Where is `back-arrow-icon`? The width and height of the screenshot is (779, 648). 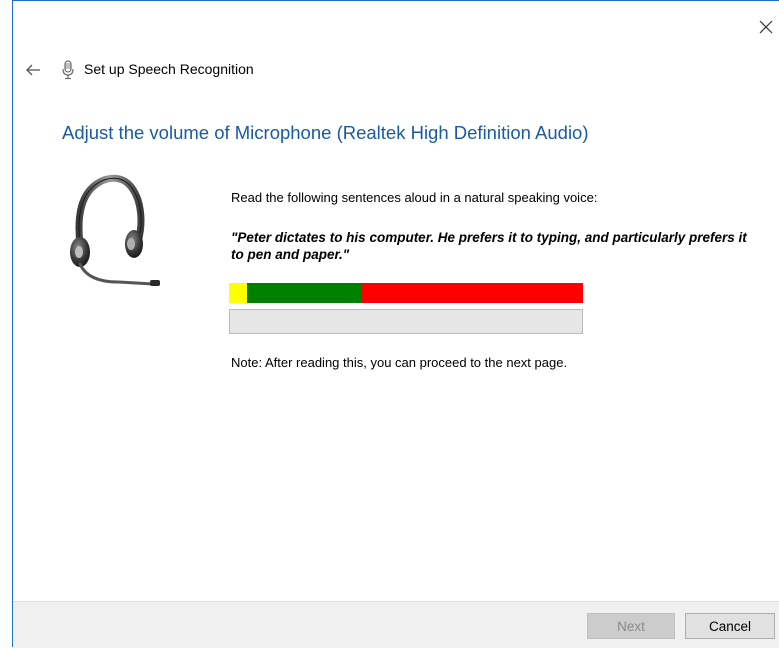 back-arrow-icon is located at coordinates (33, 70).